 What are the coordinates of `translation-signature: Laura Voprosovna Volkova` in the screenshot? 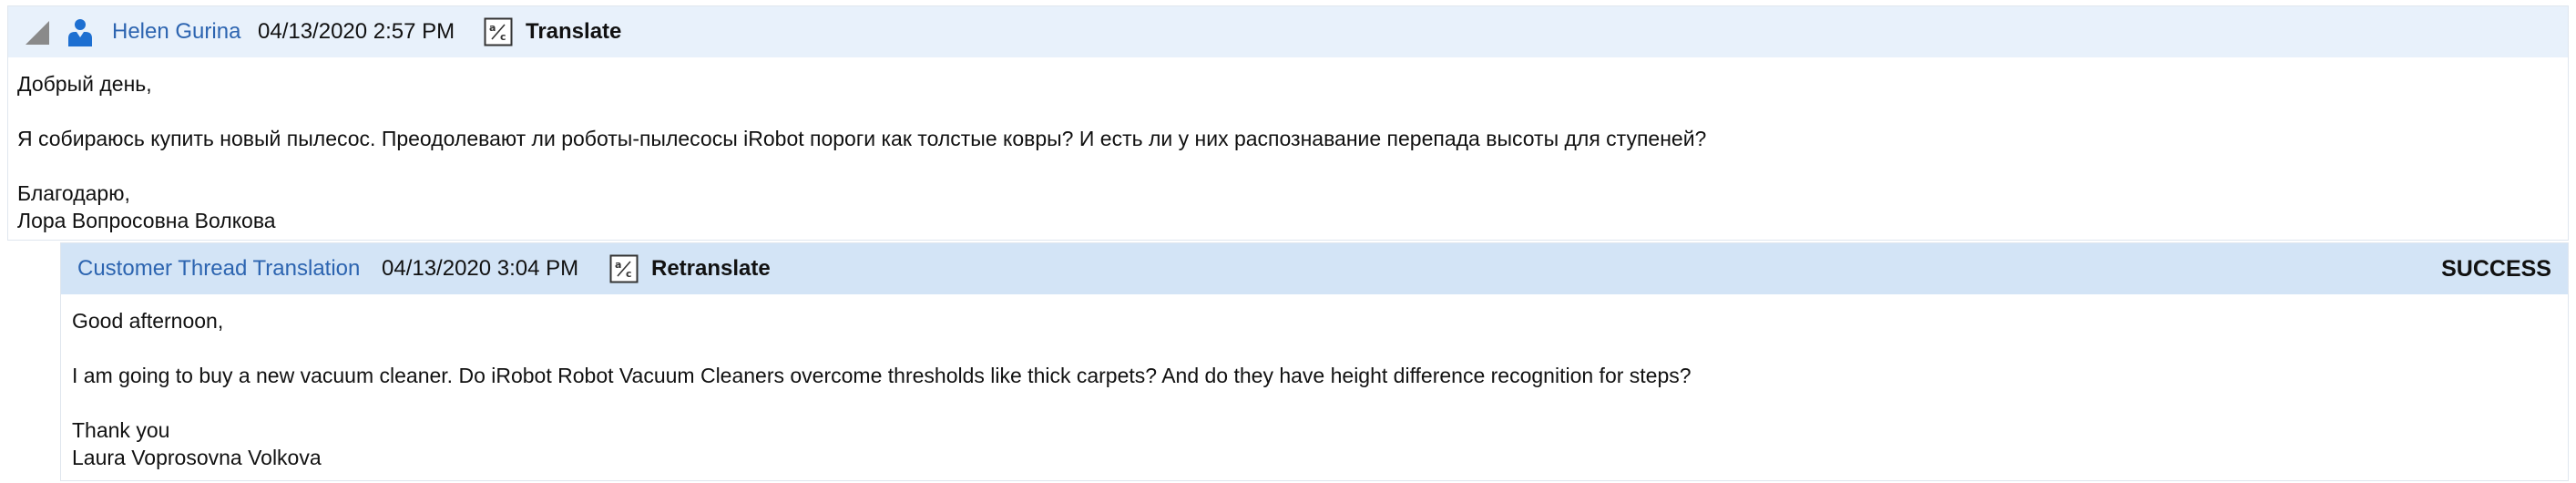 It's located at (197, 457).